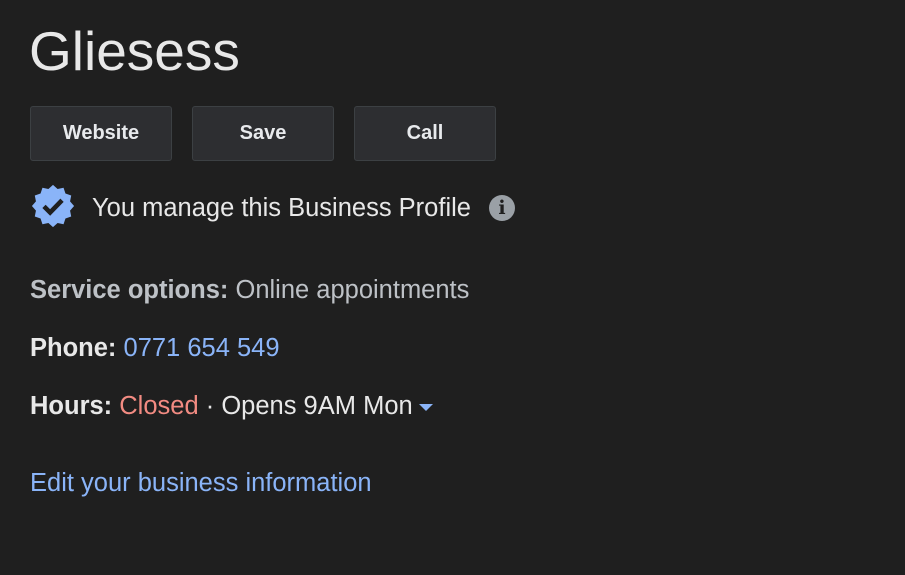  I want to click on hours-dropdown: Opens 9AM Mon, so click(327, 406).